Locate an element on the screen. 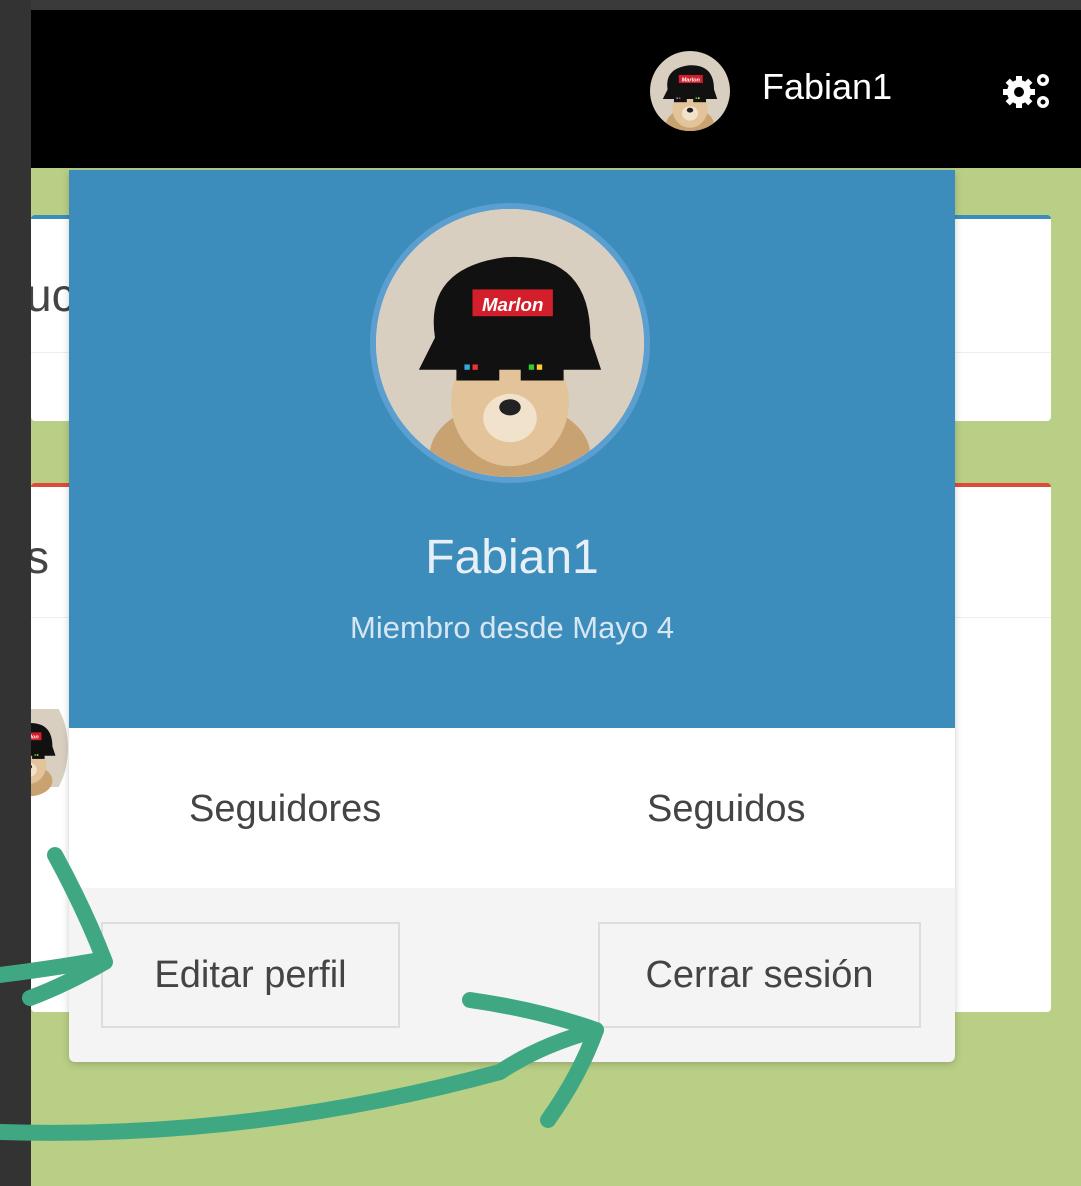  navbar-username: Fabian1 is located at coordinates (827, 87).